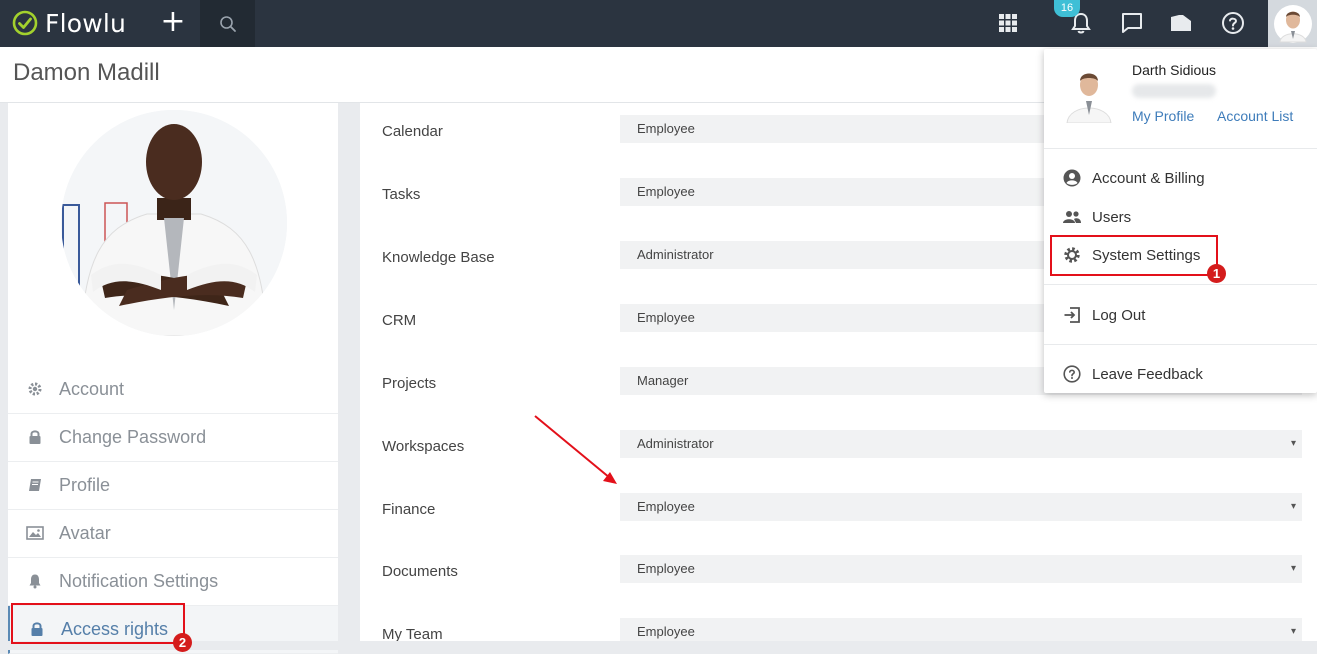 This screenshot has width=1317, height=654. Describe the element at coordinates (85, 485) in the screenshot. I see `sidebar-item-label: Profile` at that location.